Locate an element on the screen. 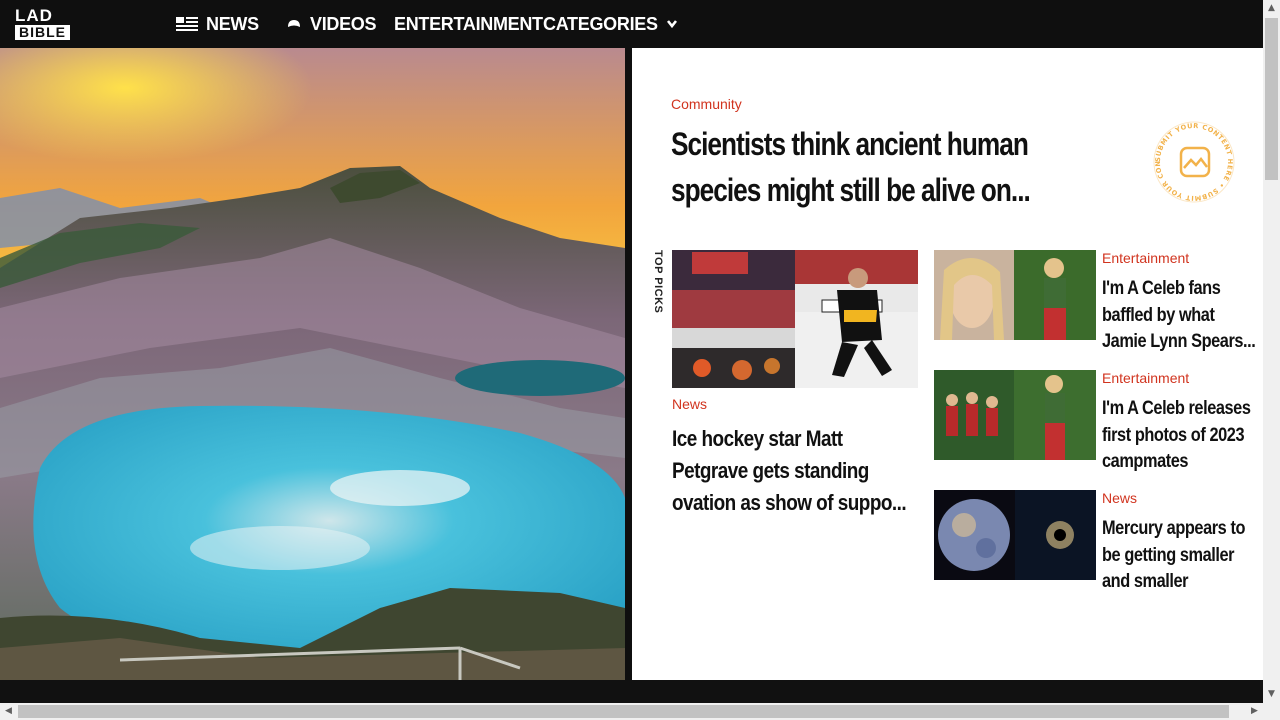 The width and height of the screenshot is (1280, 720). featured-category: Community is located at coordinates (706, 104).